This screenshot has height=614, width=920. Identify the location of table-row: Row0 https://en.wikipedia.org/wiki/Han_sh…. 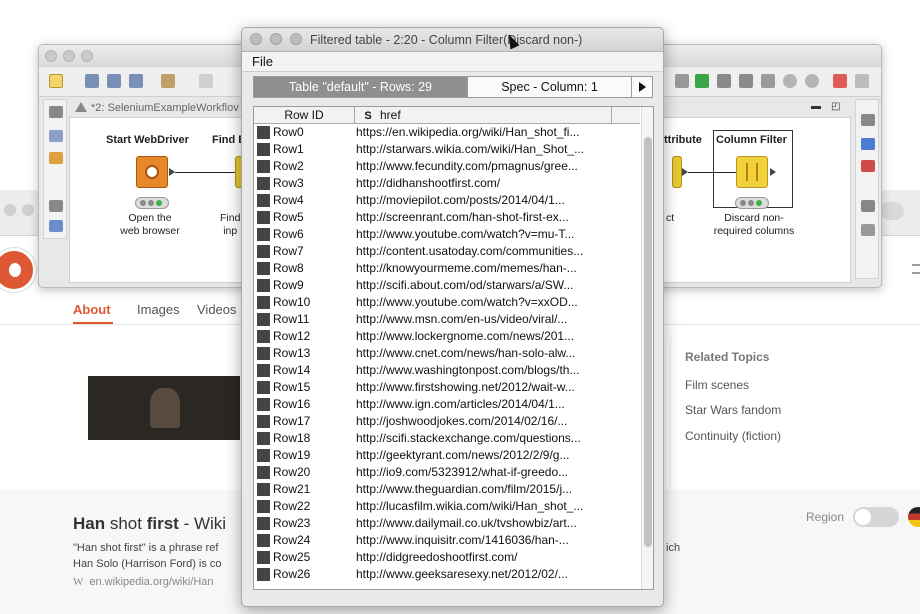
(447, 132).